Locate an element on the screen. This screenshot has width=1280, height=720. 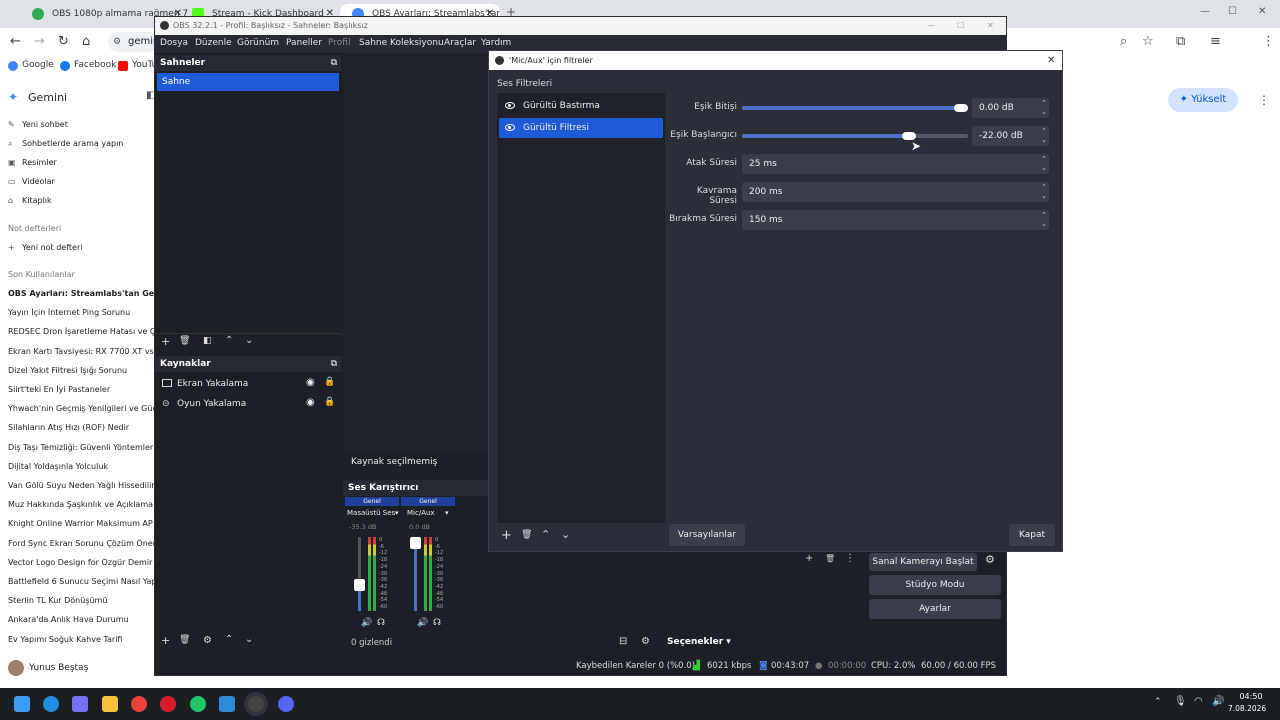
spinbox: 0.00 dB ⌃ ⌄ is located at coordinates (1010, 108).